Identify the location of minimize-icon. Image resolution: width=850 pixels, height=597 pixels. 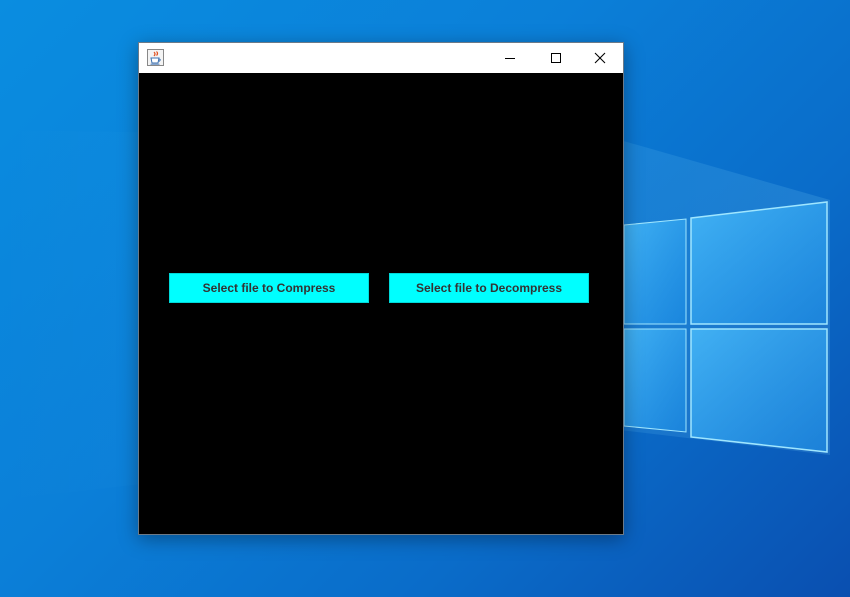
(510, 58).